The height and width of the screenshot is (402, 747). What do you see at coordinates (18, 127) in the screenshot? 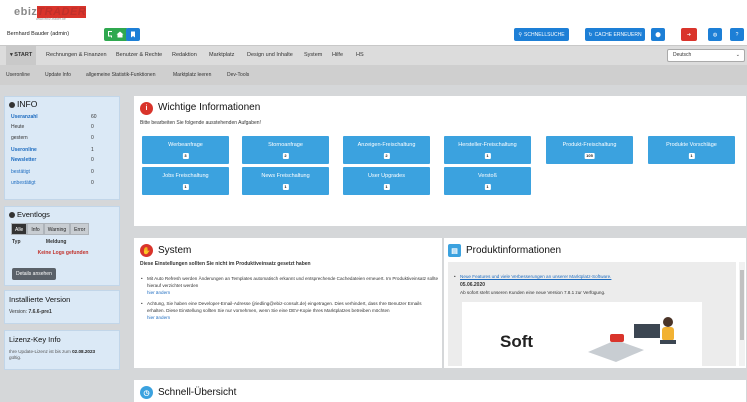
I see `info-label: Heute` at bounding box center [18, 127].